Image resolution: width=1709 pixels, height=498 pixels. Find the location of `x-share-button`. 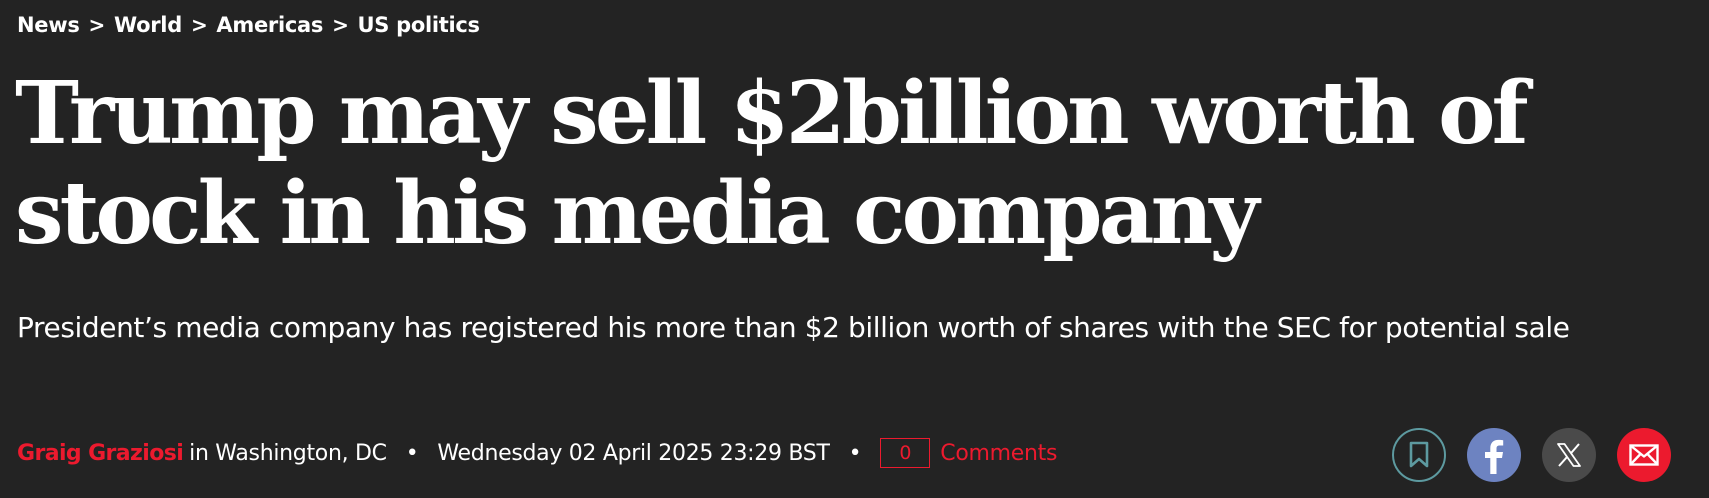

x-share-button is located at coordinates (1569, 455).